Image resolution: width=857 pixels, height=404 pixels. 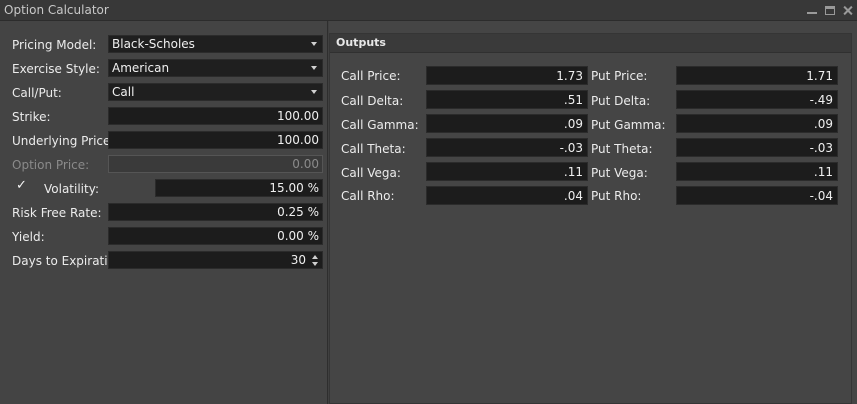 What do you see at coordinates (573, 124) in the screenshot?
I see `call-gamma-value: .09` at bounding box center [573, 124].